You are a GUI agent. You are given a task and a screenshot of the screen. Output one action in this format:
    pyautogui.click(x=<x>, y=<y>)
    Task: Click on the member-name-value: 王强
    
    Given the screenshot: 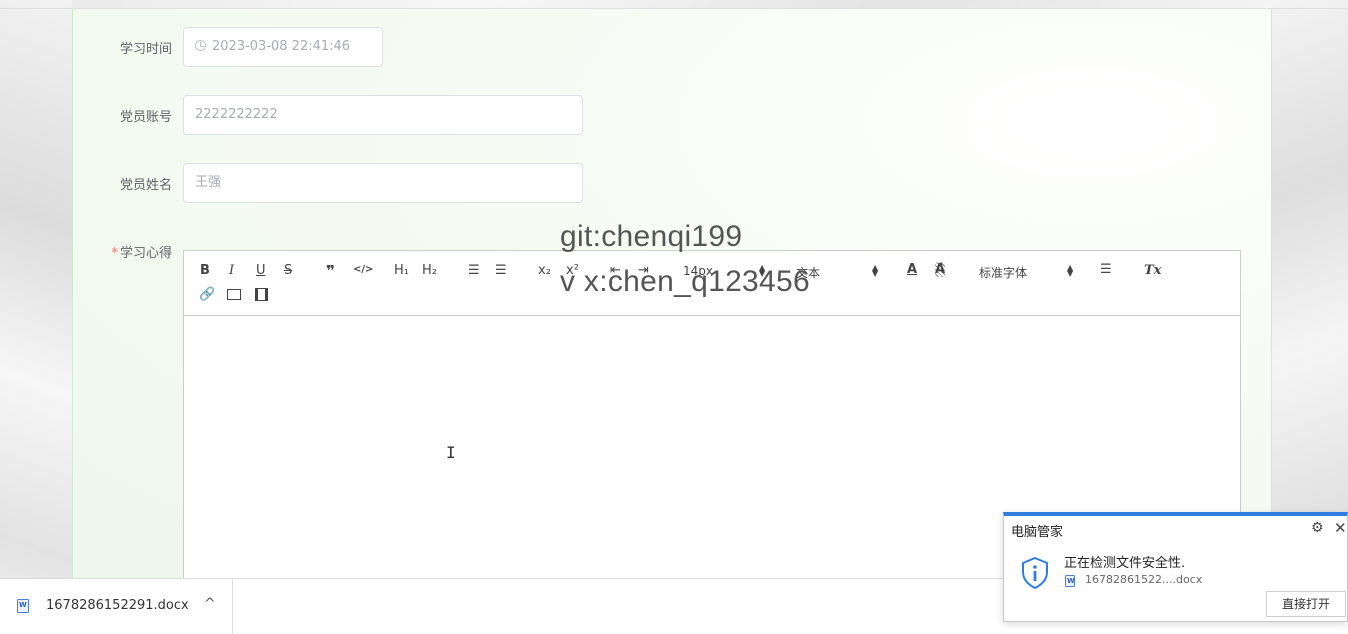 What is the action you would take?
    pyautogui.click(x=208, y=182)
    